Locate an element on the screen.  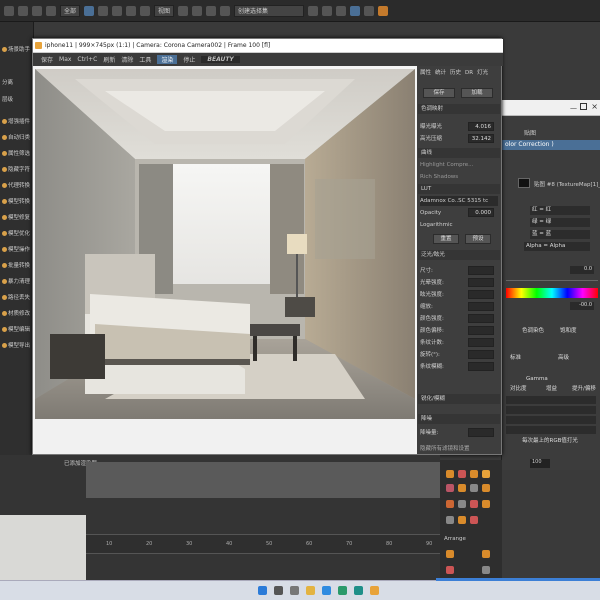
size-field is located at coordinates (481, 270).